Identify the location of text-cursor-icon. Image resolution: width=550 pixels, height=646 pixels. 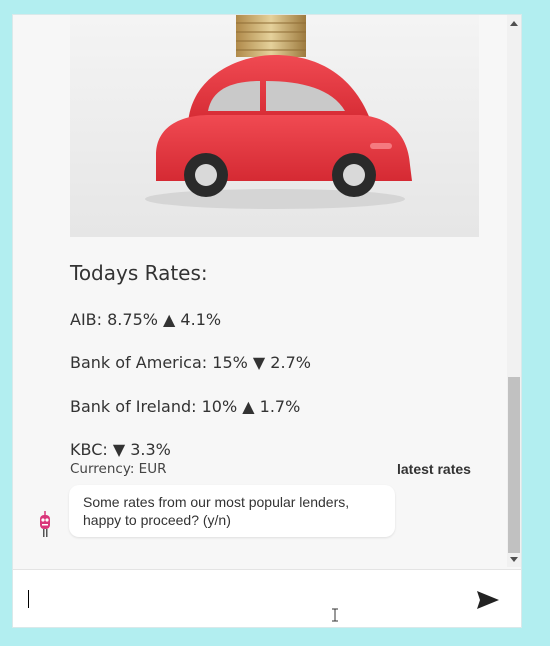
(335, 615).